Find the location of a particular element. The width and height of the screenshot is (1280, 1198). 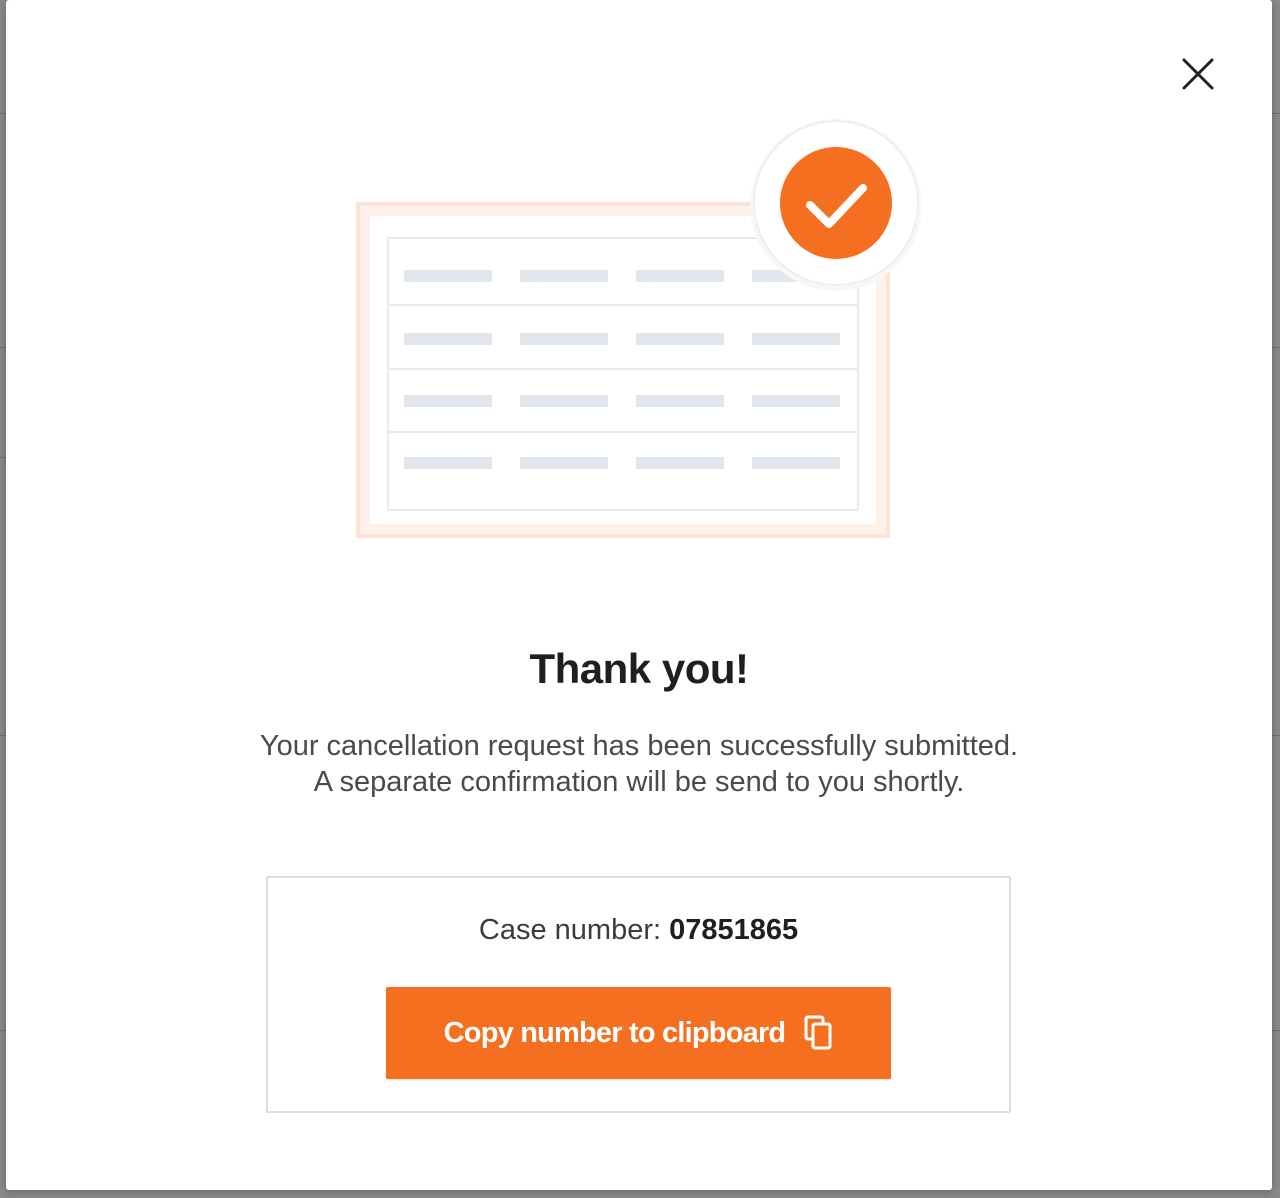

case-number-label: Case number: is located at coordinates (570, 930).